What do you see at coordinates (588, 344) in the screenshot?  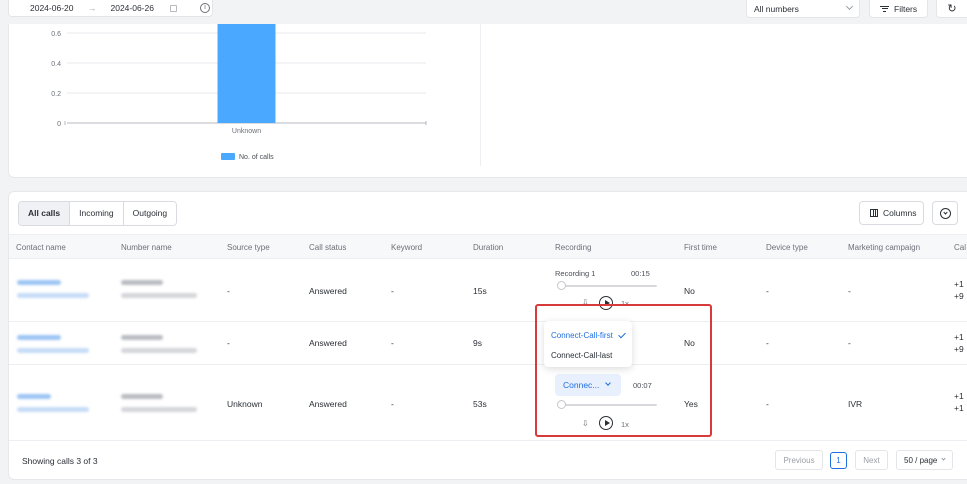 I see `recording-dropdown-menu: Connect-Call-first Connect-Call-last` at bounding box center [588, 344].